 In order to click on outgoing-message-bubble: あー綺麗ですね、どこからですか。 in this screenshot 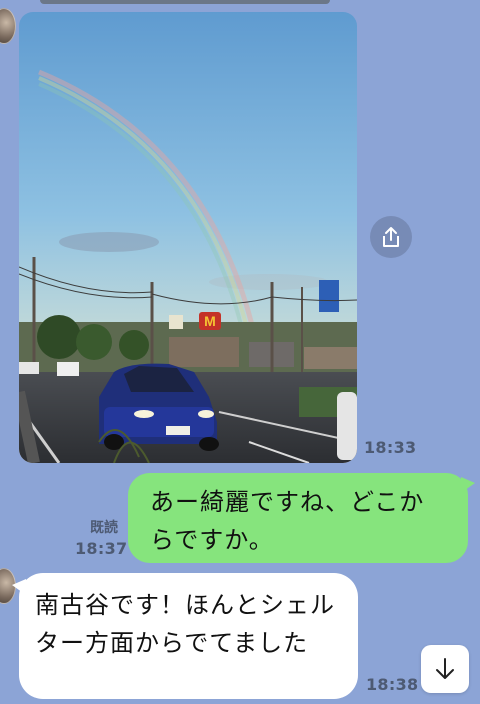, I will do `click(301, 518)`.